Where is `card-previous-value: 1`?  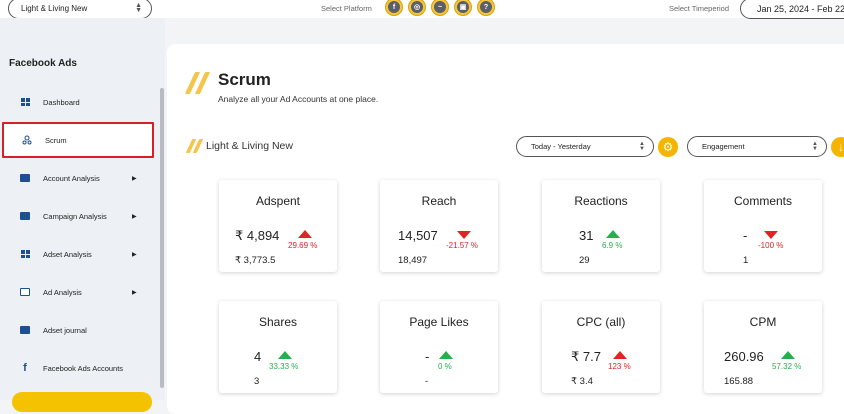
card-previous-value: 1 is located at coordinates (746, 260).